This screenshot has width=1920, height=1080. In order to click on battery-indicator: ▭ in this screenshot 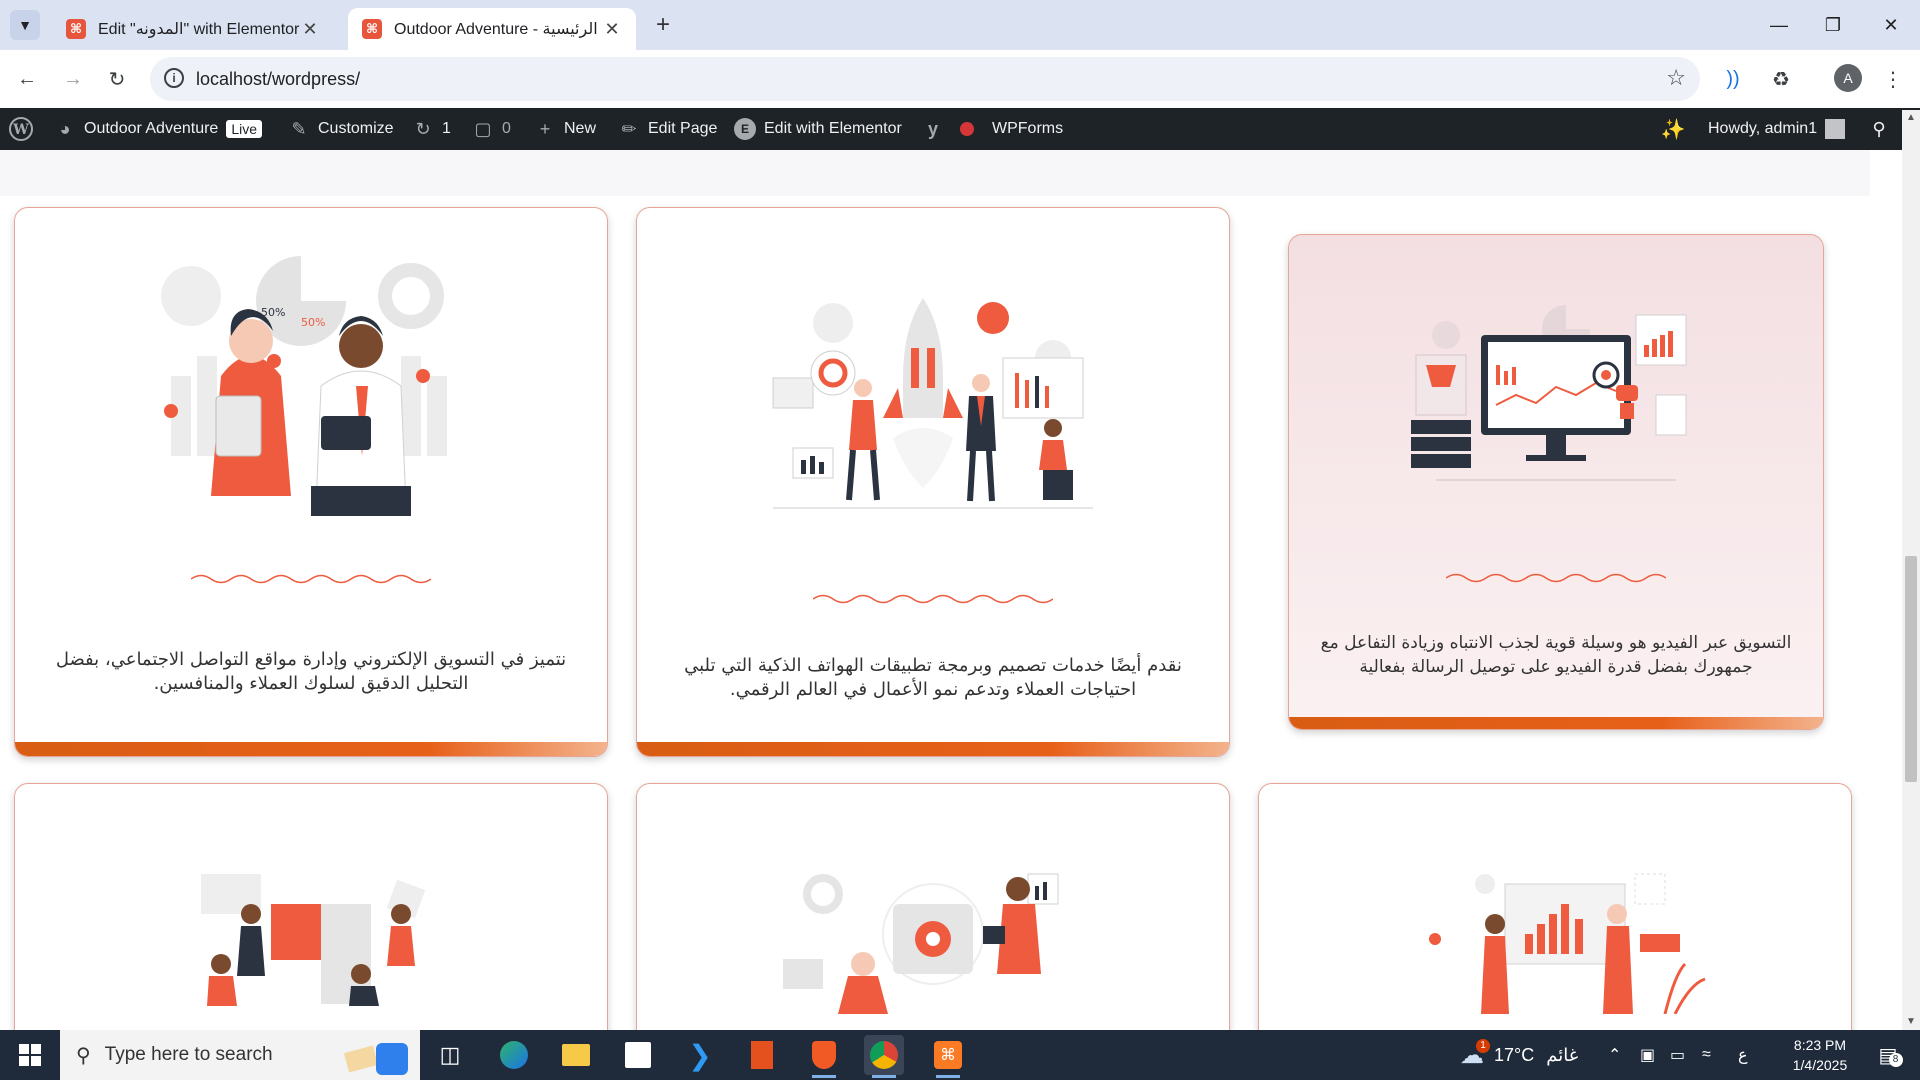, I will do `click(1677, 1055)`.